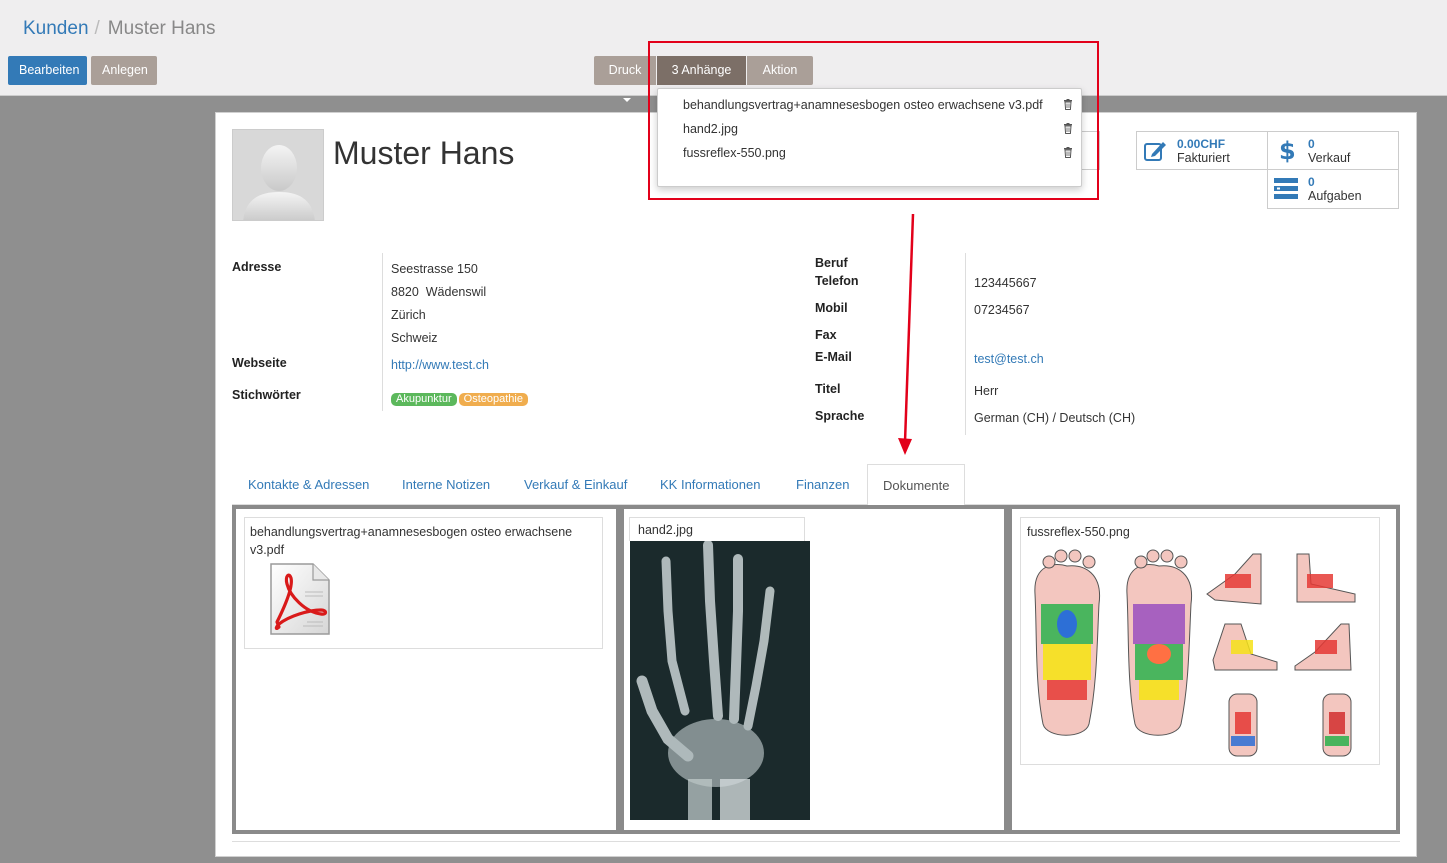 This screenshot has height=863, width=1447. Describe the element at coordinates (1335, 196) in the screenshot. I see `stat-tasks-label: Aufgaben` at that location.